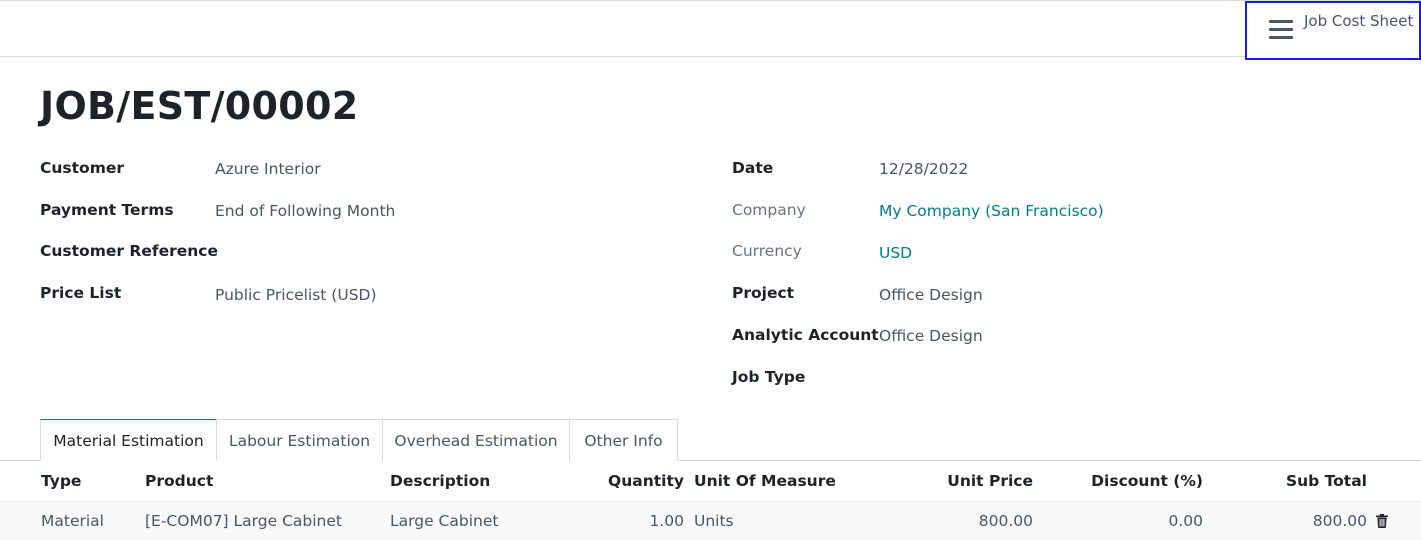  I want to click on company-link: My Company (San Francisco), so click(991, 211).